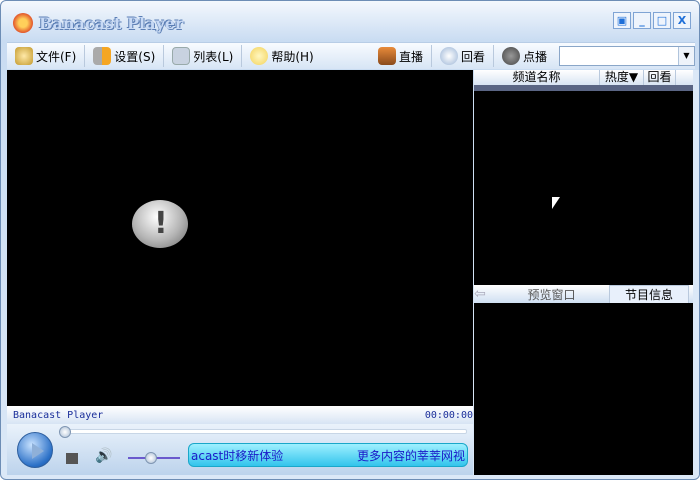 The image size is (700, 480). Describe the element at coordinates (649, 294) in the screenshot. I see `tab-program-info: 节目信息` at that location.